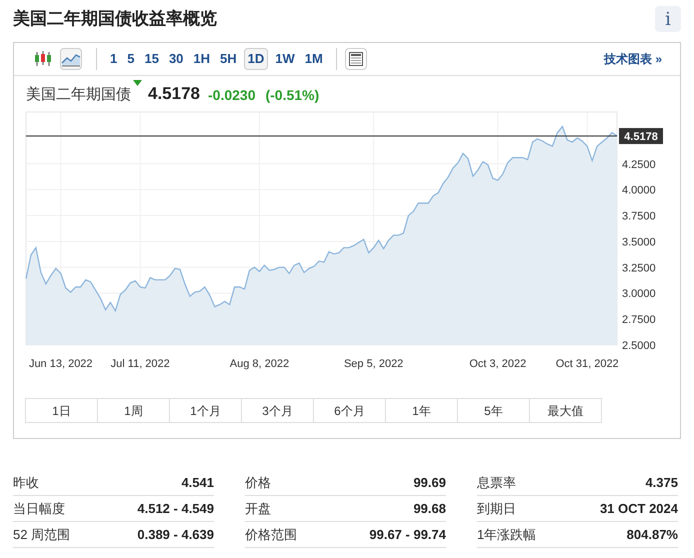  I want to click on stat-label: 息票率, so click(496, 483).